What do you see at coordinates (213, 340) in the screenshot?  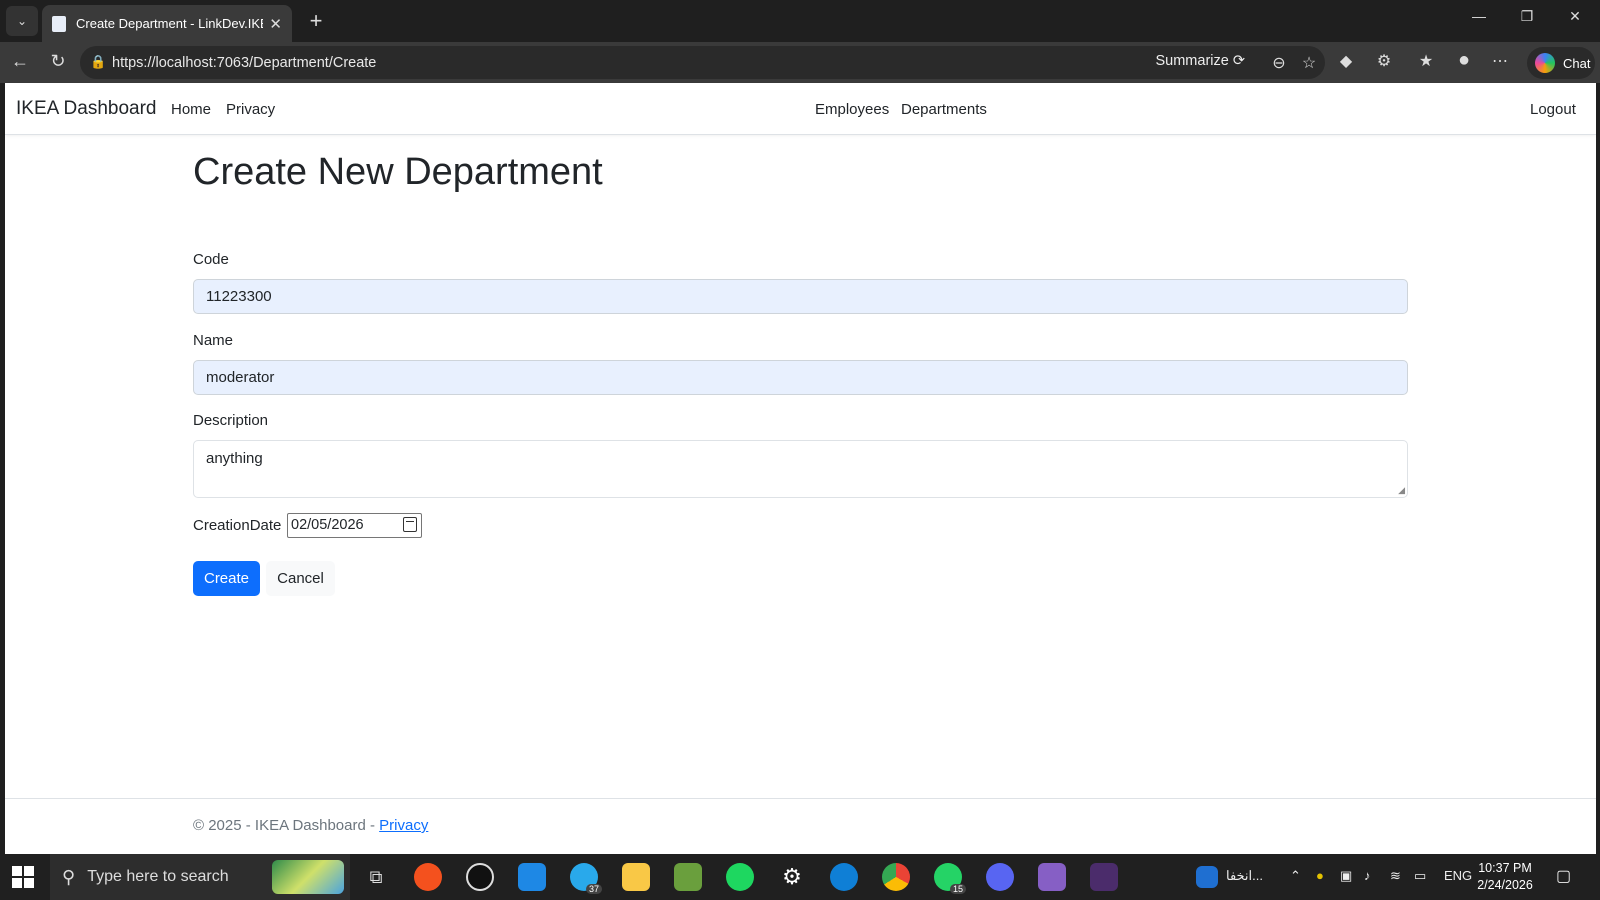 I see `name-label: Name` at bounding box center [213, 340].